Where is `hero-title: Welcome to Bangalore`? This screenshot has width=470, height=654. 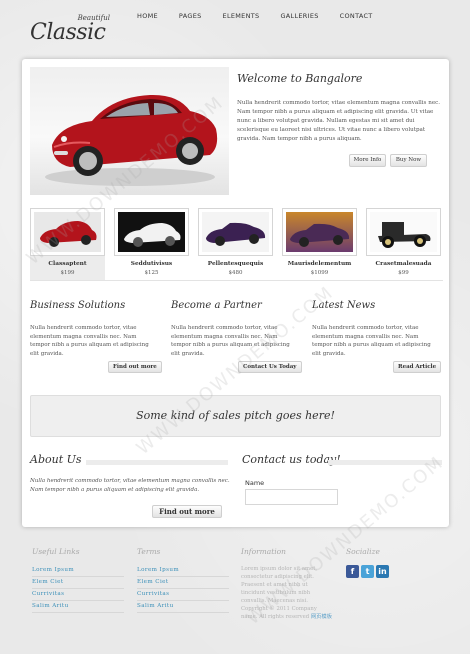 hero-title: Welcome to Bangalore is located at coordinates (300, 78).